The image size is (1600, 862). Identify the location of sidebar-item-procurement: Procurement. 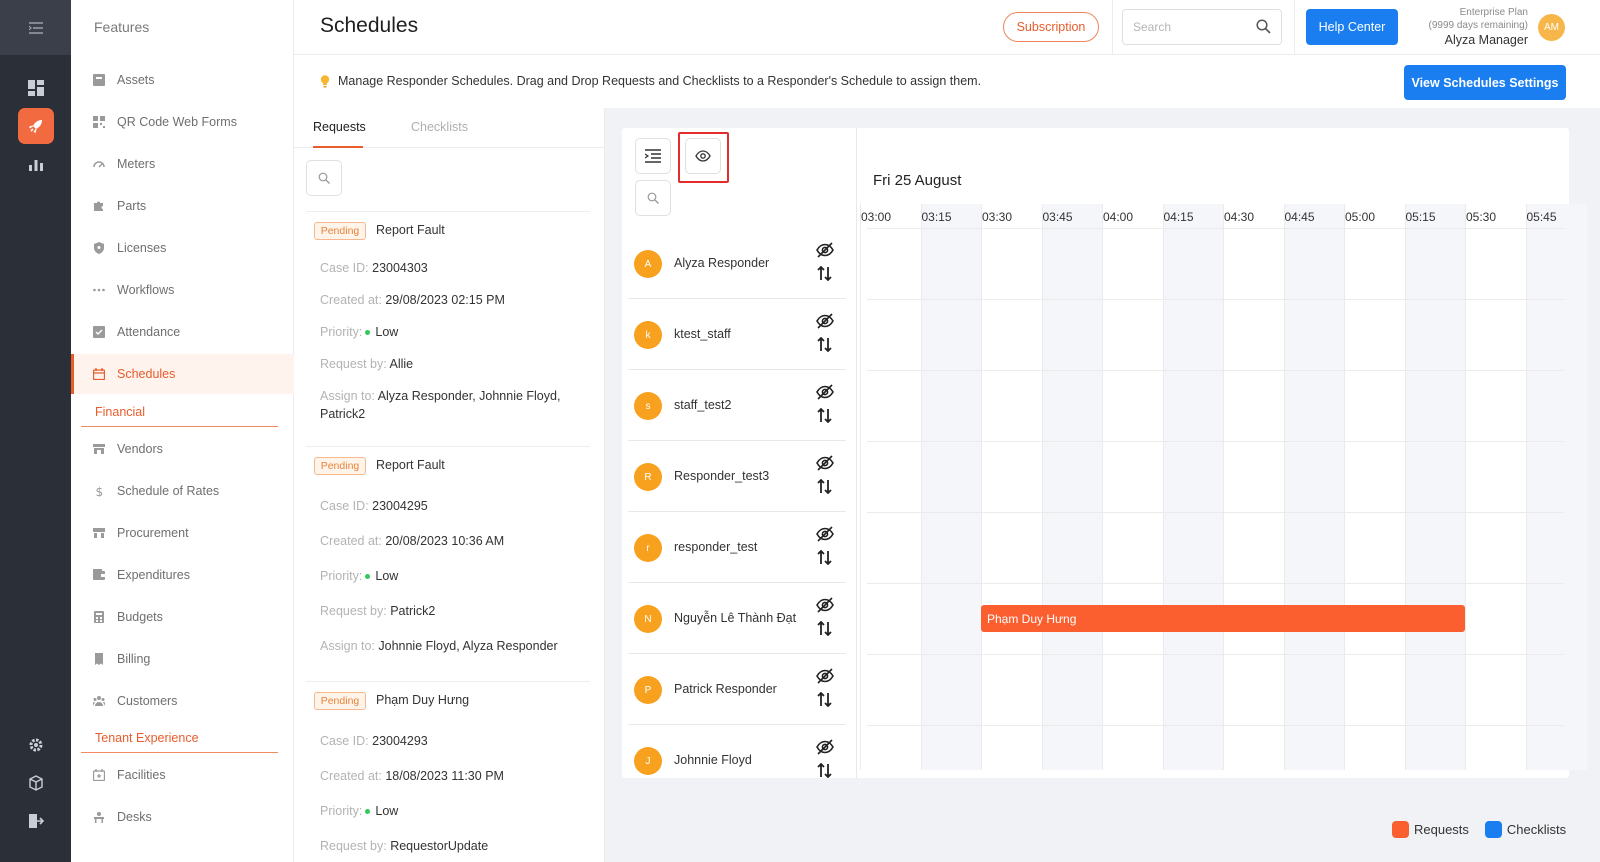
(182, 533).